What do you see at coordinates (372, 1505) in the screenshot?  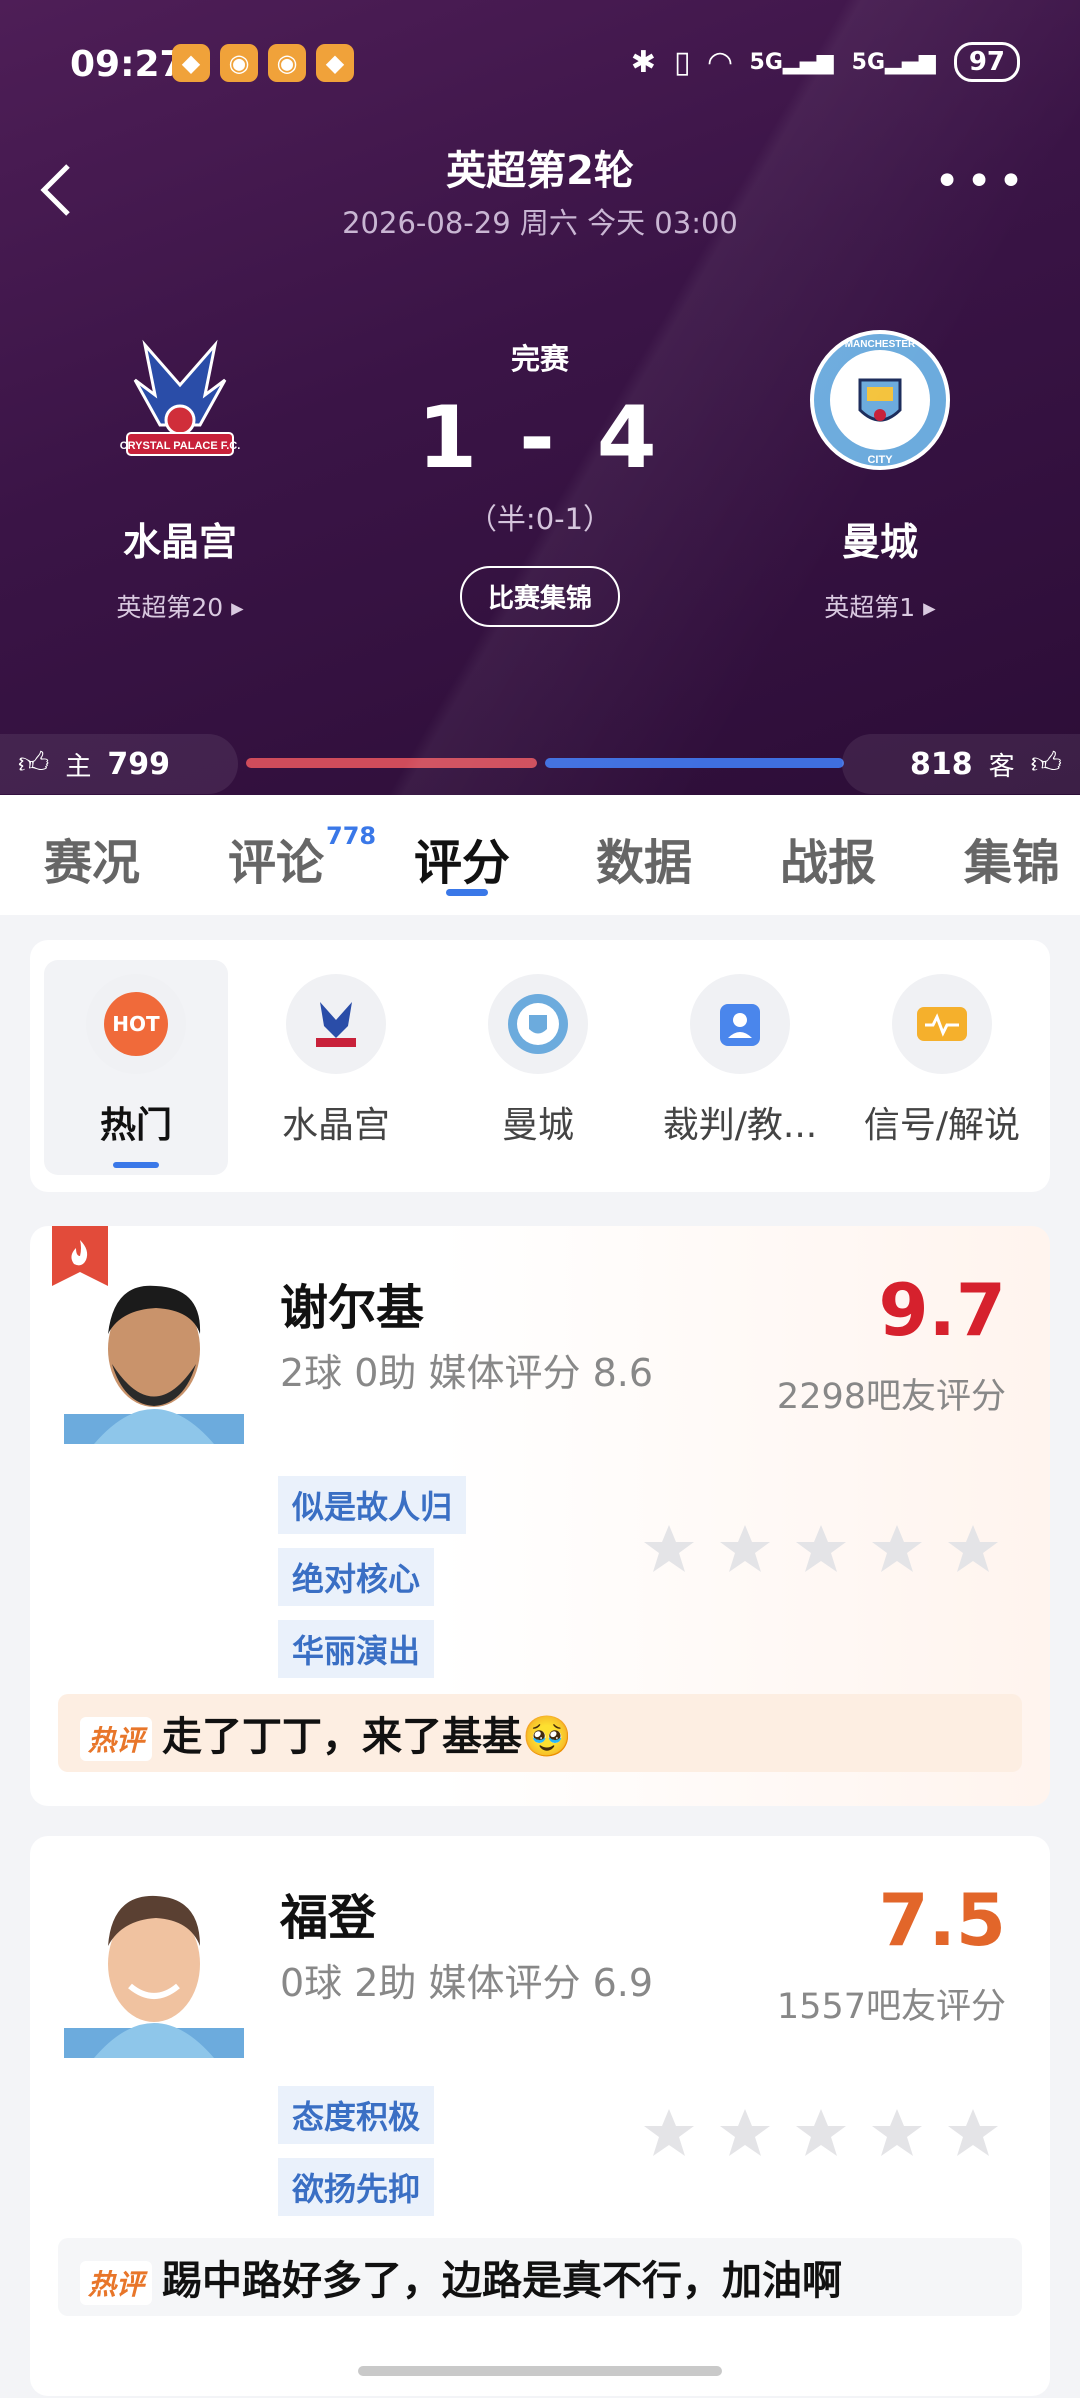 I see `player-tag: 似是故人归` at bounding box center [372, 1505].